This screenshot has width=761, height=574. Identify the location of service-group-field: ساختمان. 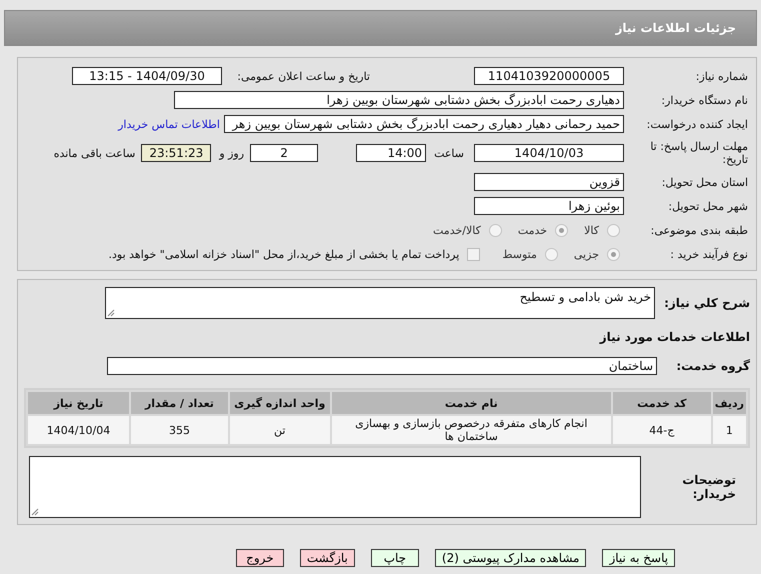
(382, 366).